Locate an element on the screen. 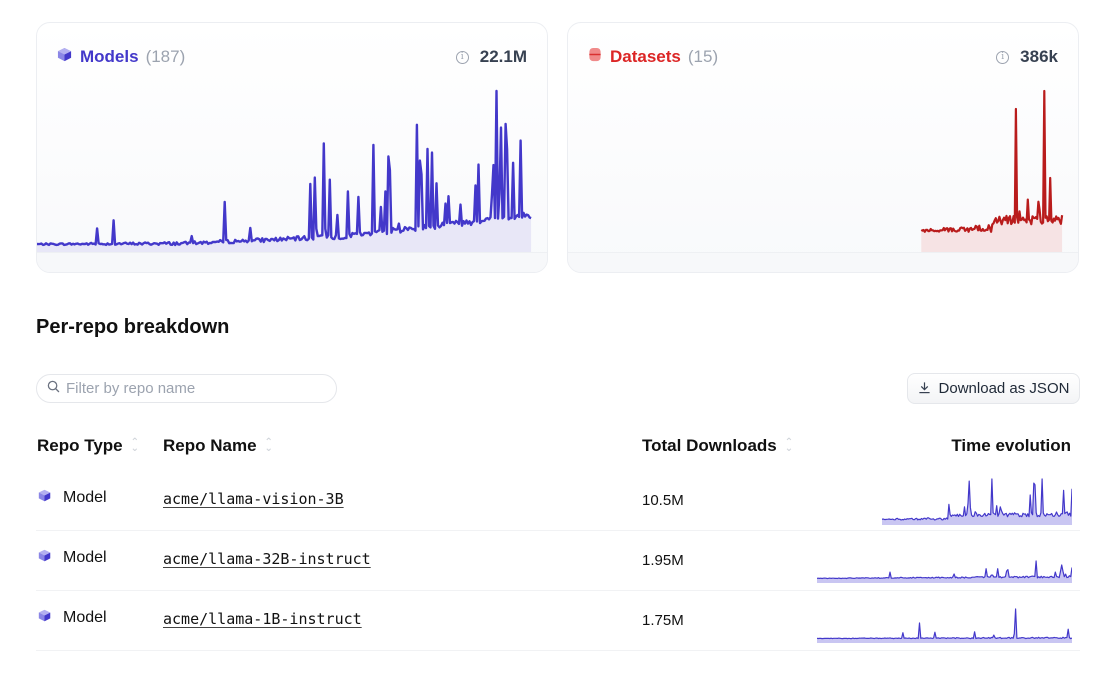 The width and height of the screenshot is (1120, 680). models-total: 22.1M is located at coordinates (503, 56).